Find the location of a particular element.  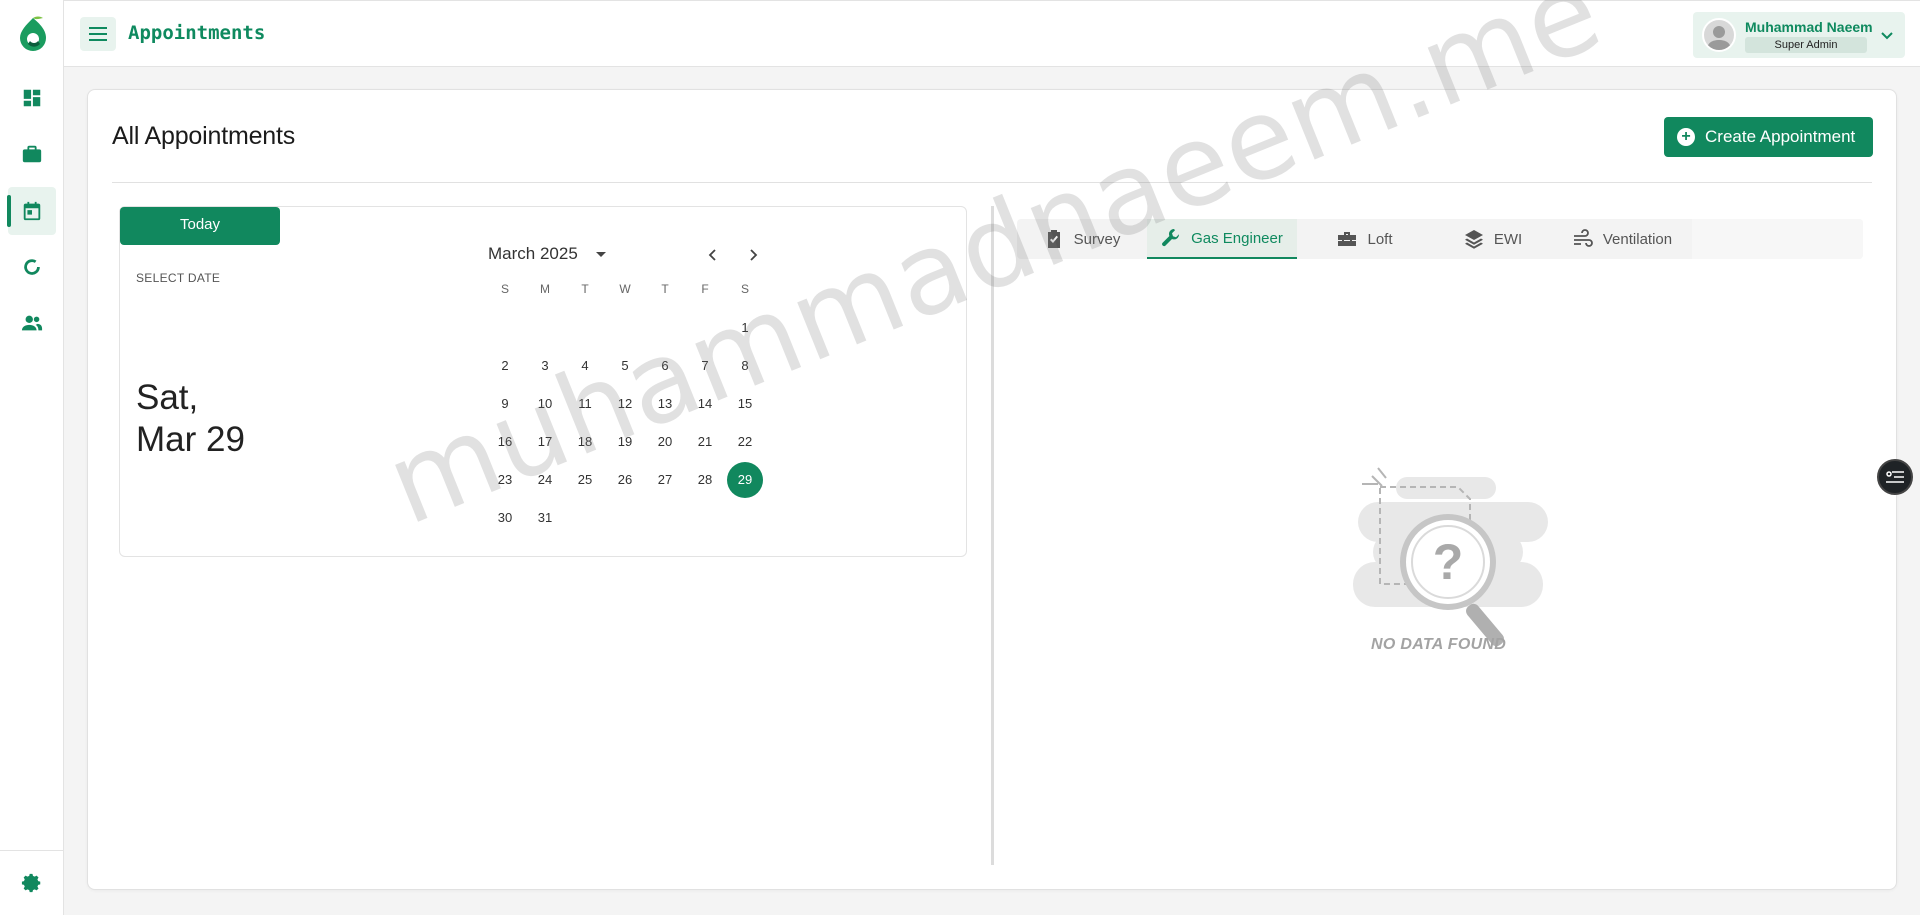

settings-icon is located at coordinates (31, 883).